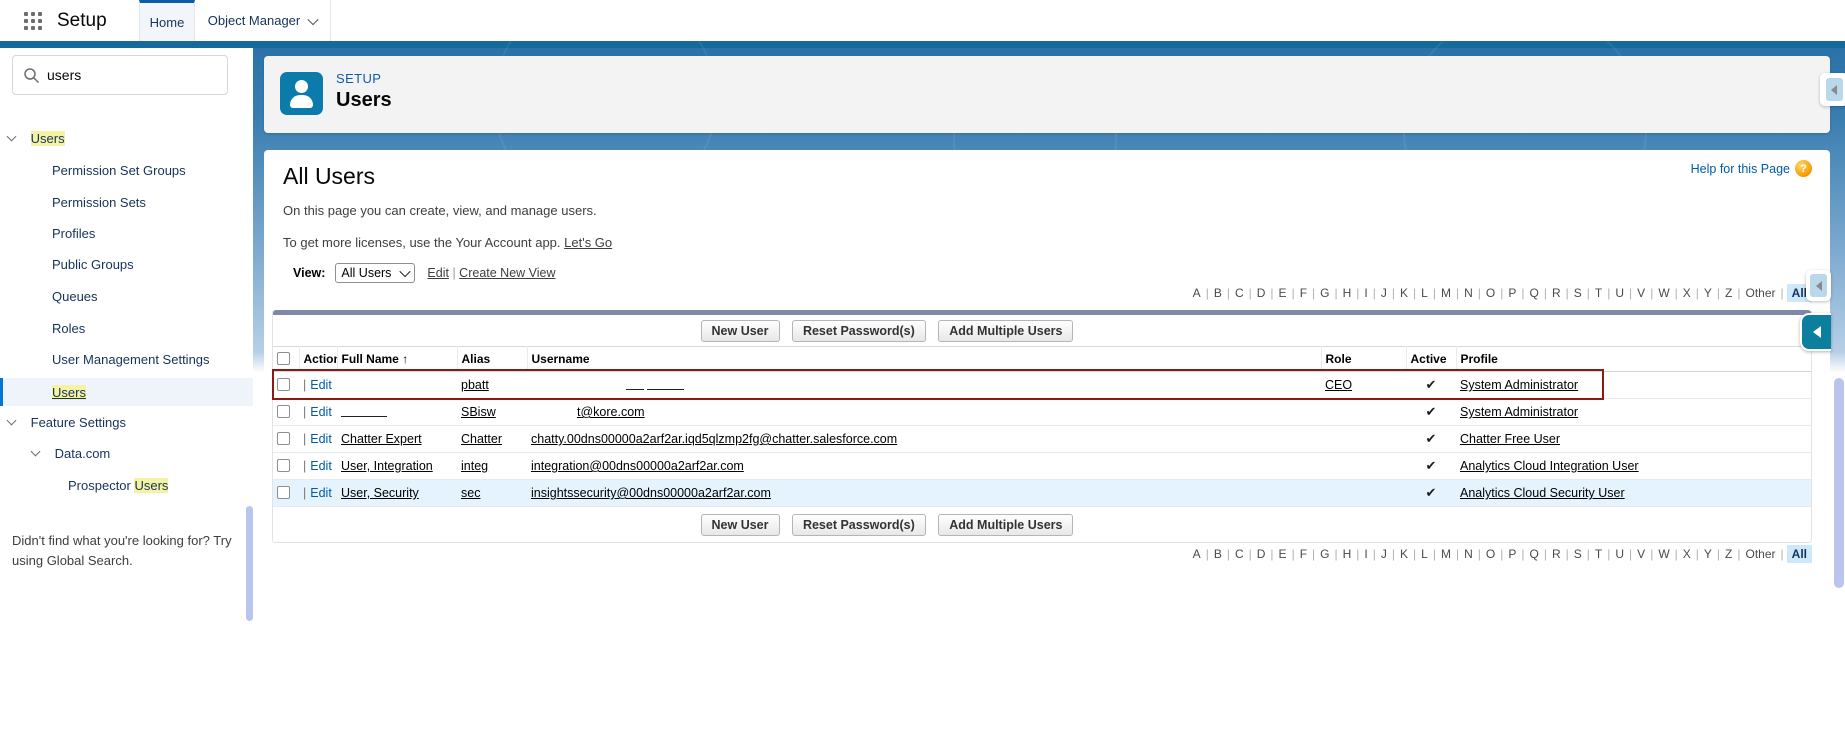 This screenshot has width=1845, height=754. What do you see at coordinates (1818, 285) in the screenshot?
I see `collapse-panel-toggle-middle` at bounding box center [1818, 285].